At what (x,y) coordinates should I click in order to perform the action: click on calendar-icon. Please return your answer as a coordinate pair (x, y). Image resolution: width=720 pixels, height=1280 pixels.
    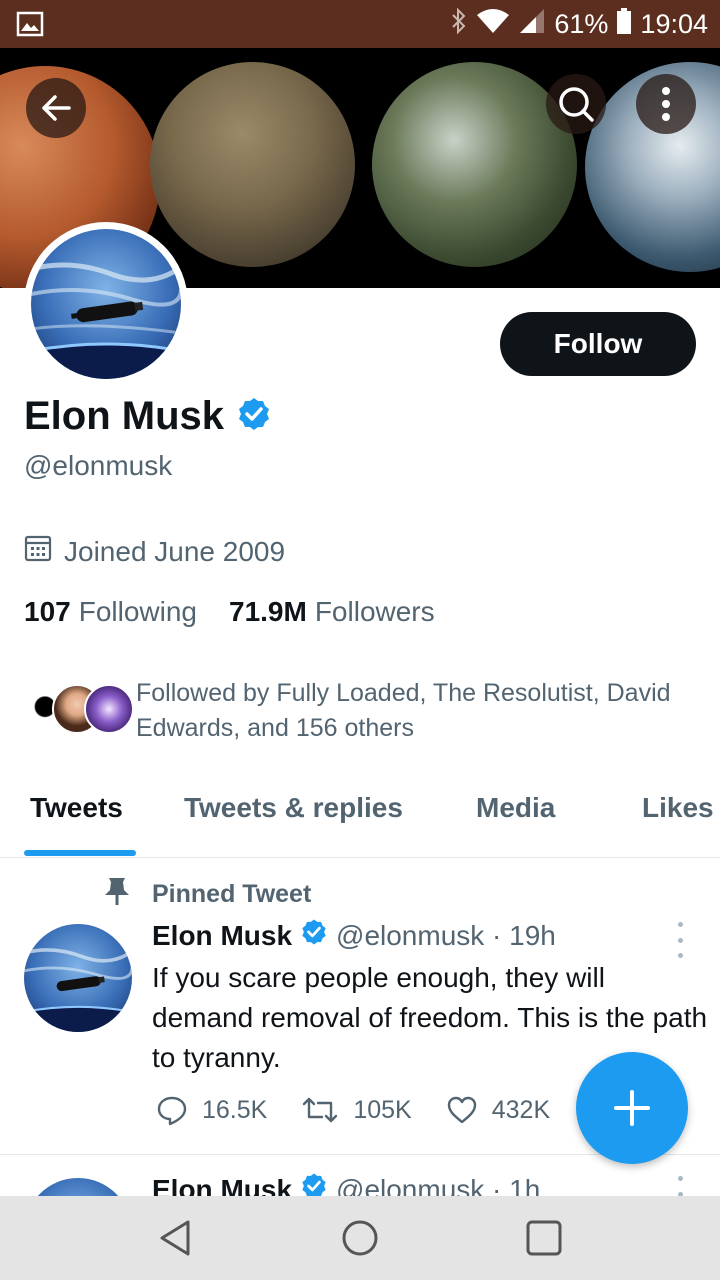
    Looking at the image, I should click on (38, 551).